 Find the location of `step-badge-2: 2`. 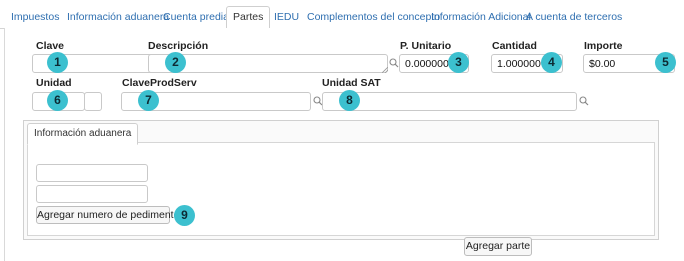

step-badge-2: 2 is located at coordinates (175, 62).